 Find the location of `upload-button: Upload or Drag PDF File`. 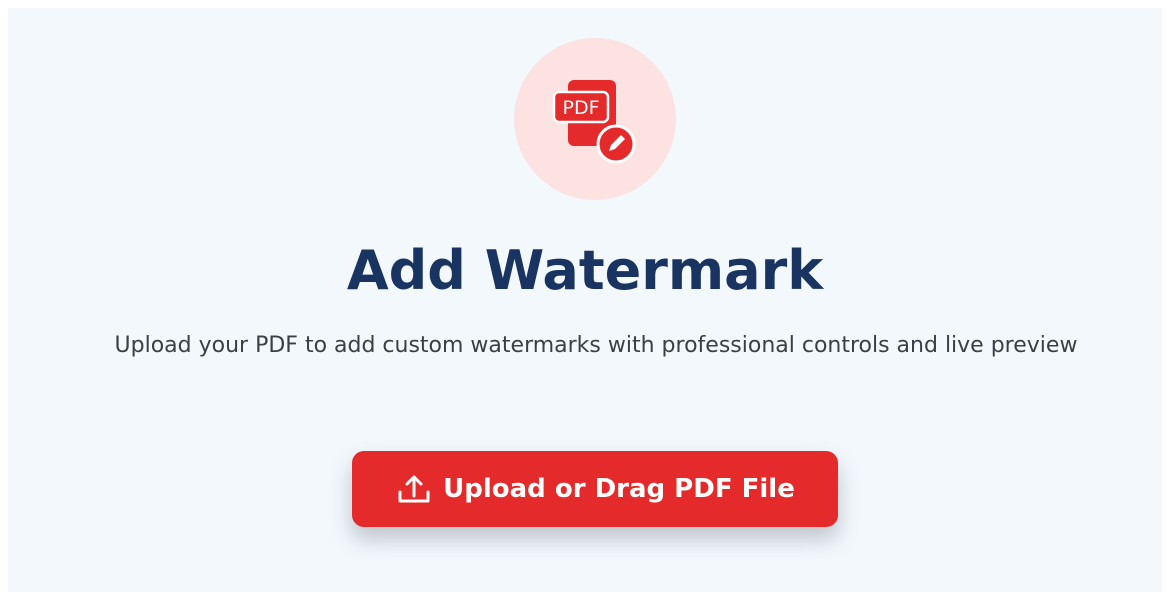

upload-button: Upload or Drag PDF File is located at coordinates (595, 489).